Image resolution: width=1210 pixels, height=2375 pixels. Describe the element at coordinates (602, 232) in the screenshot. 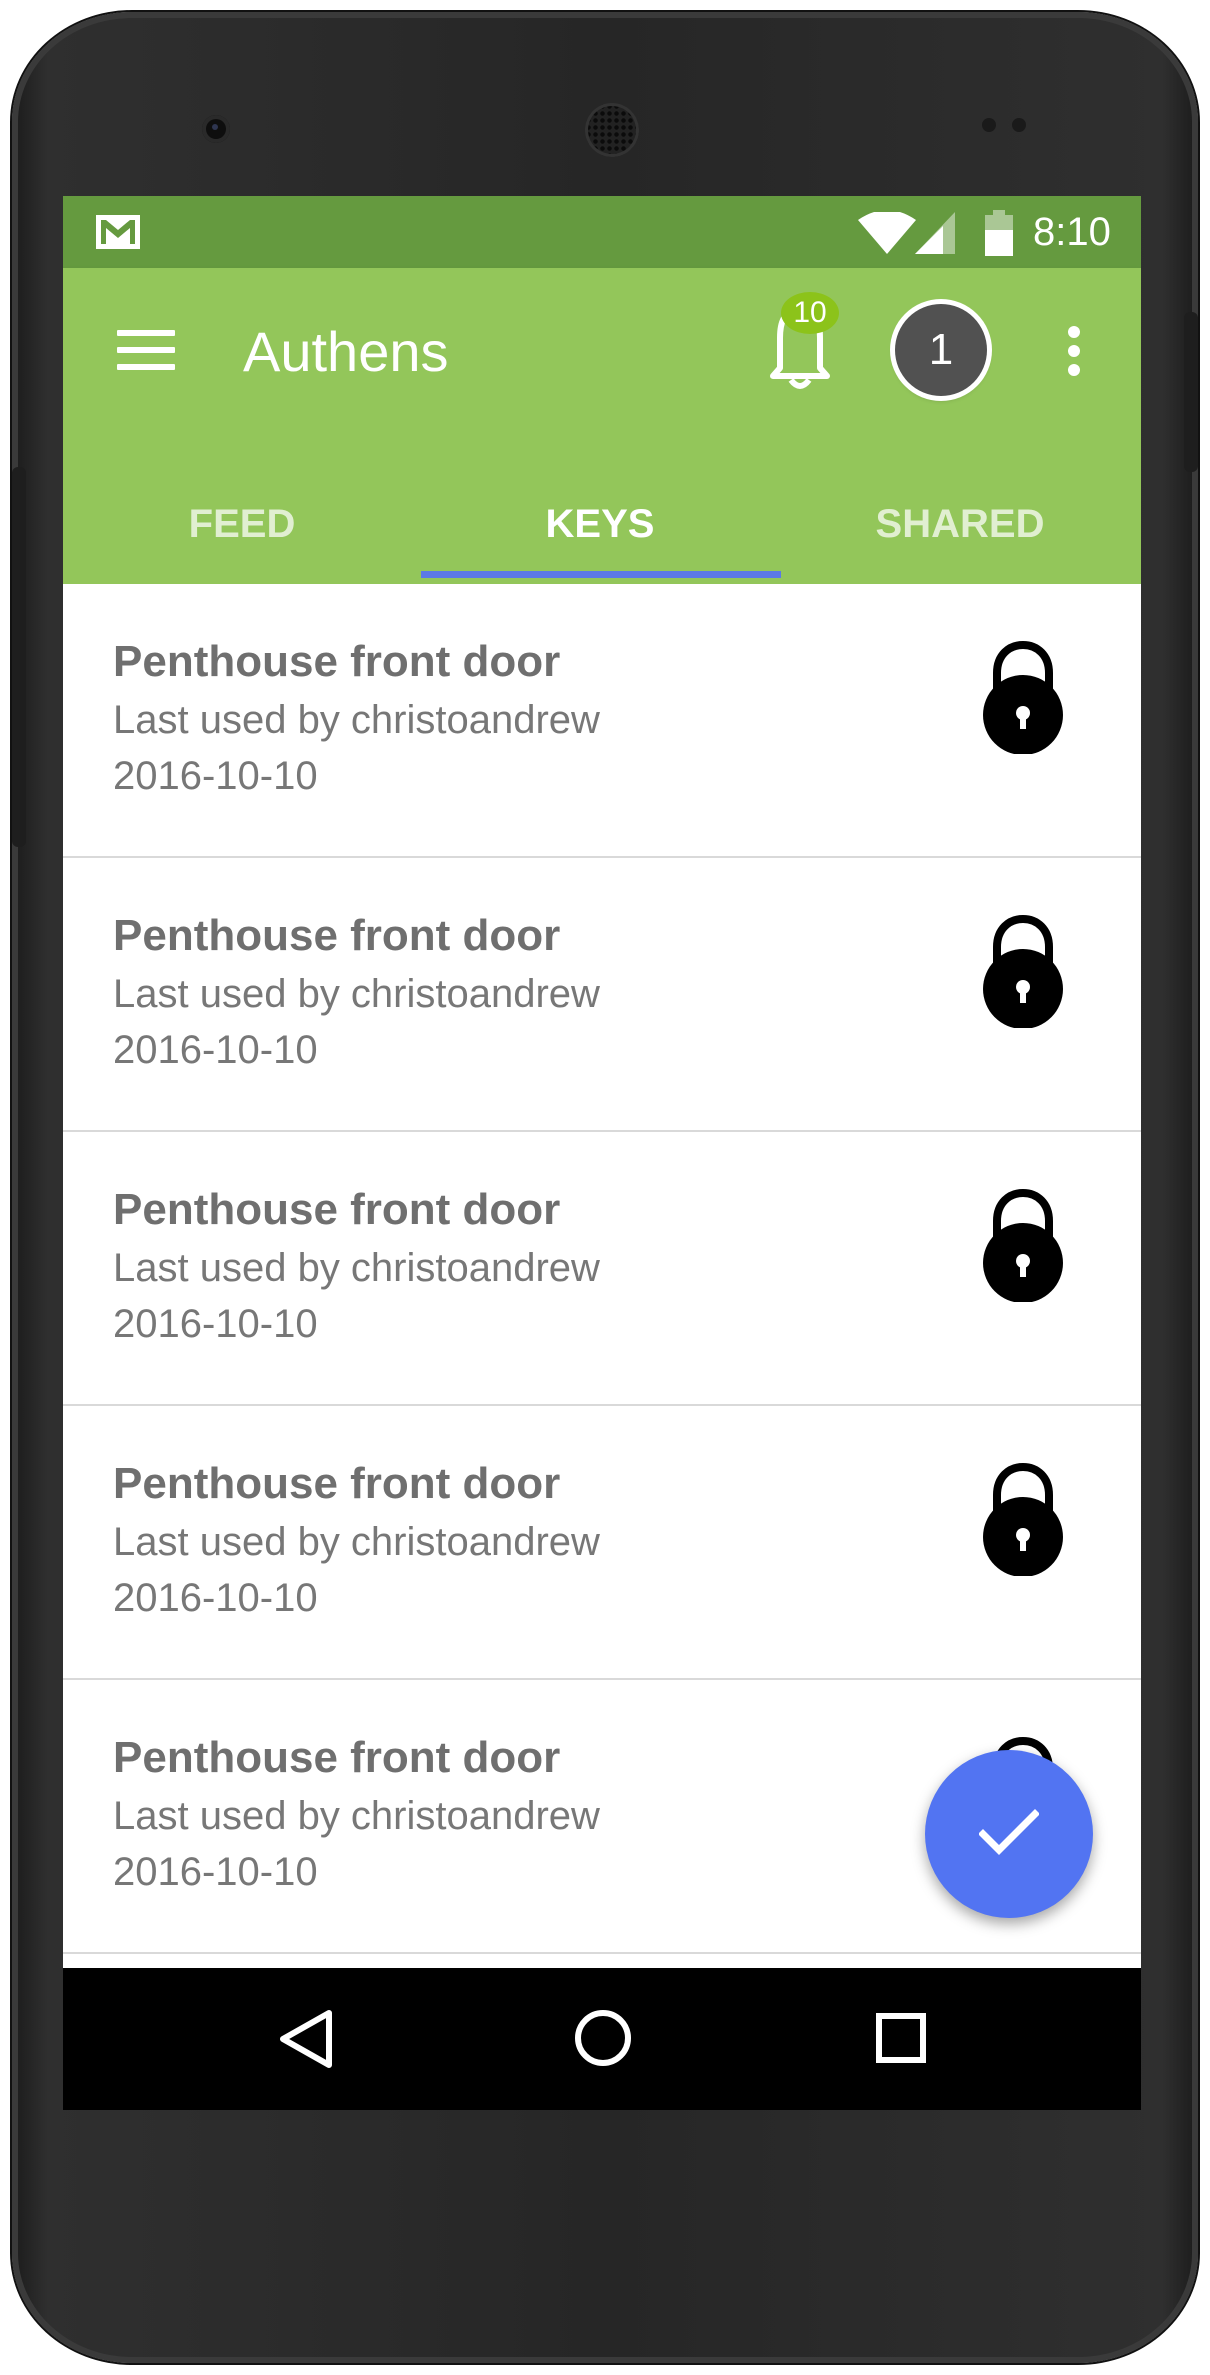

I see `status-bar: 8:10` at that location.